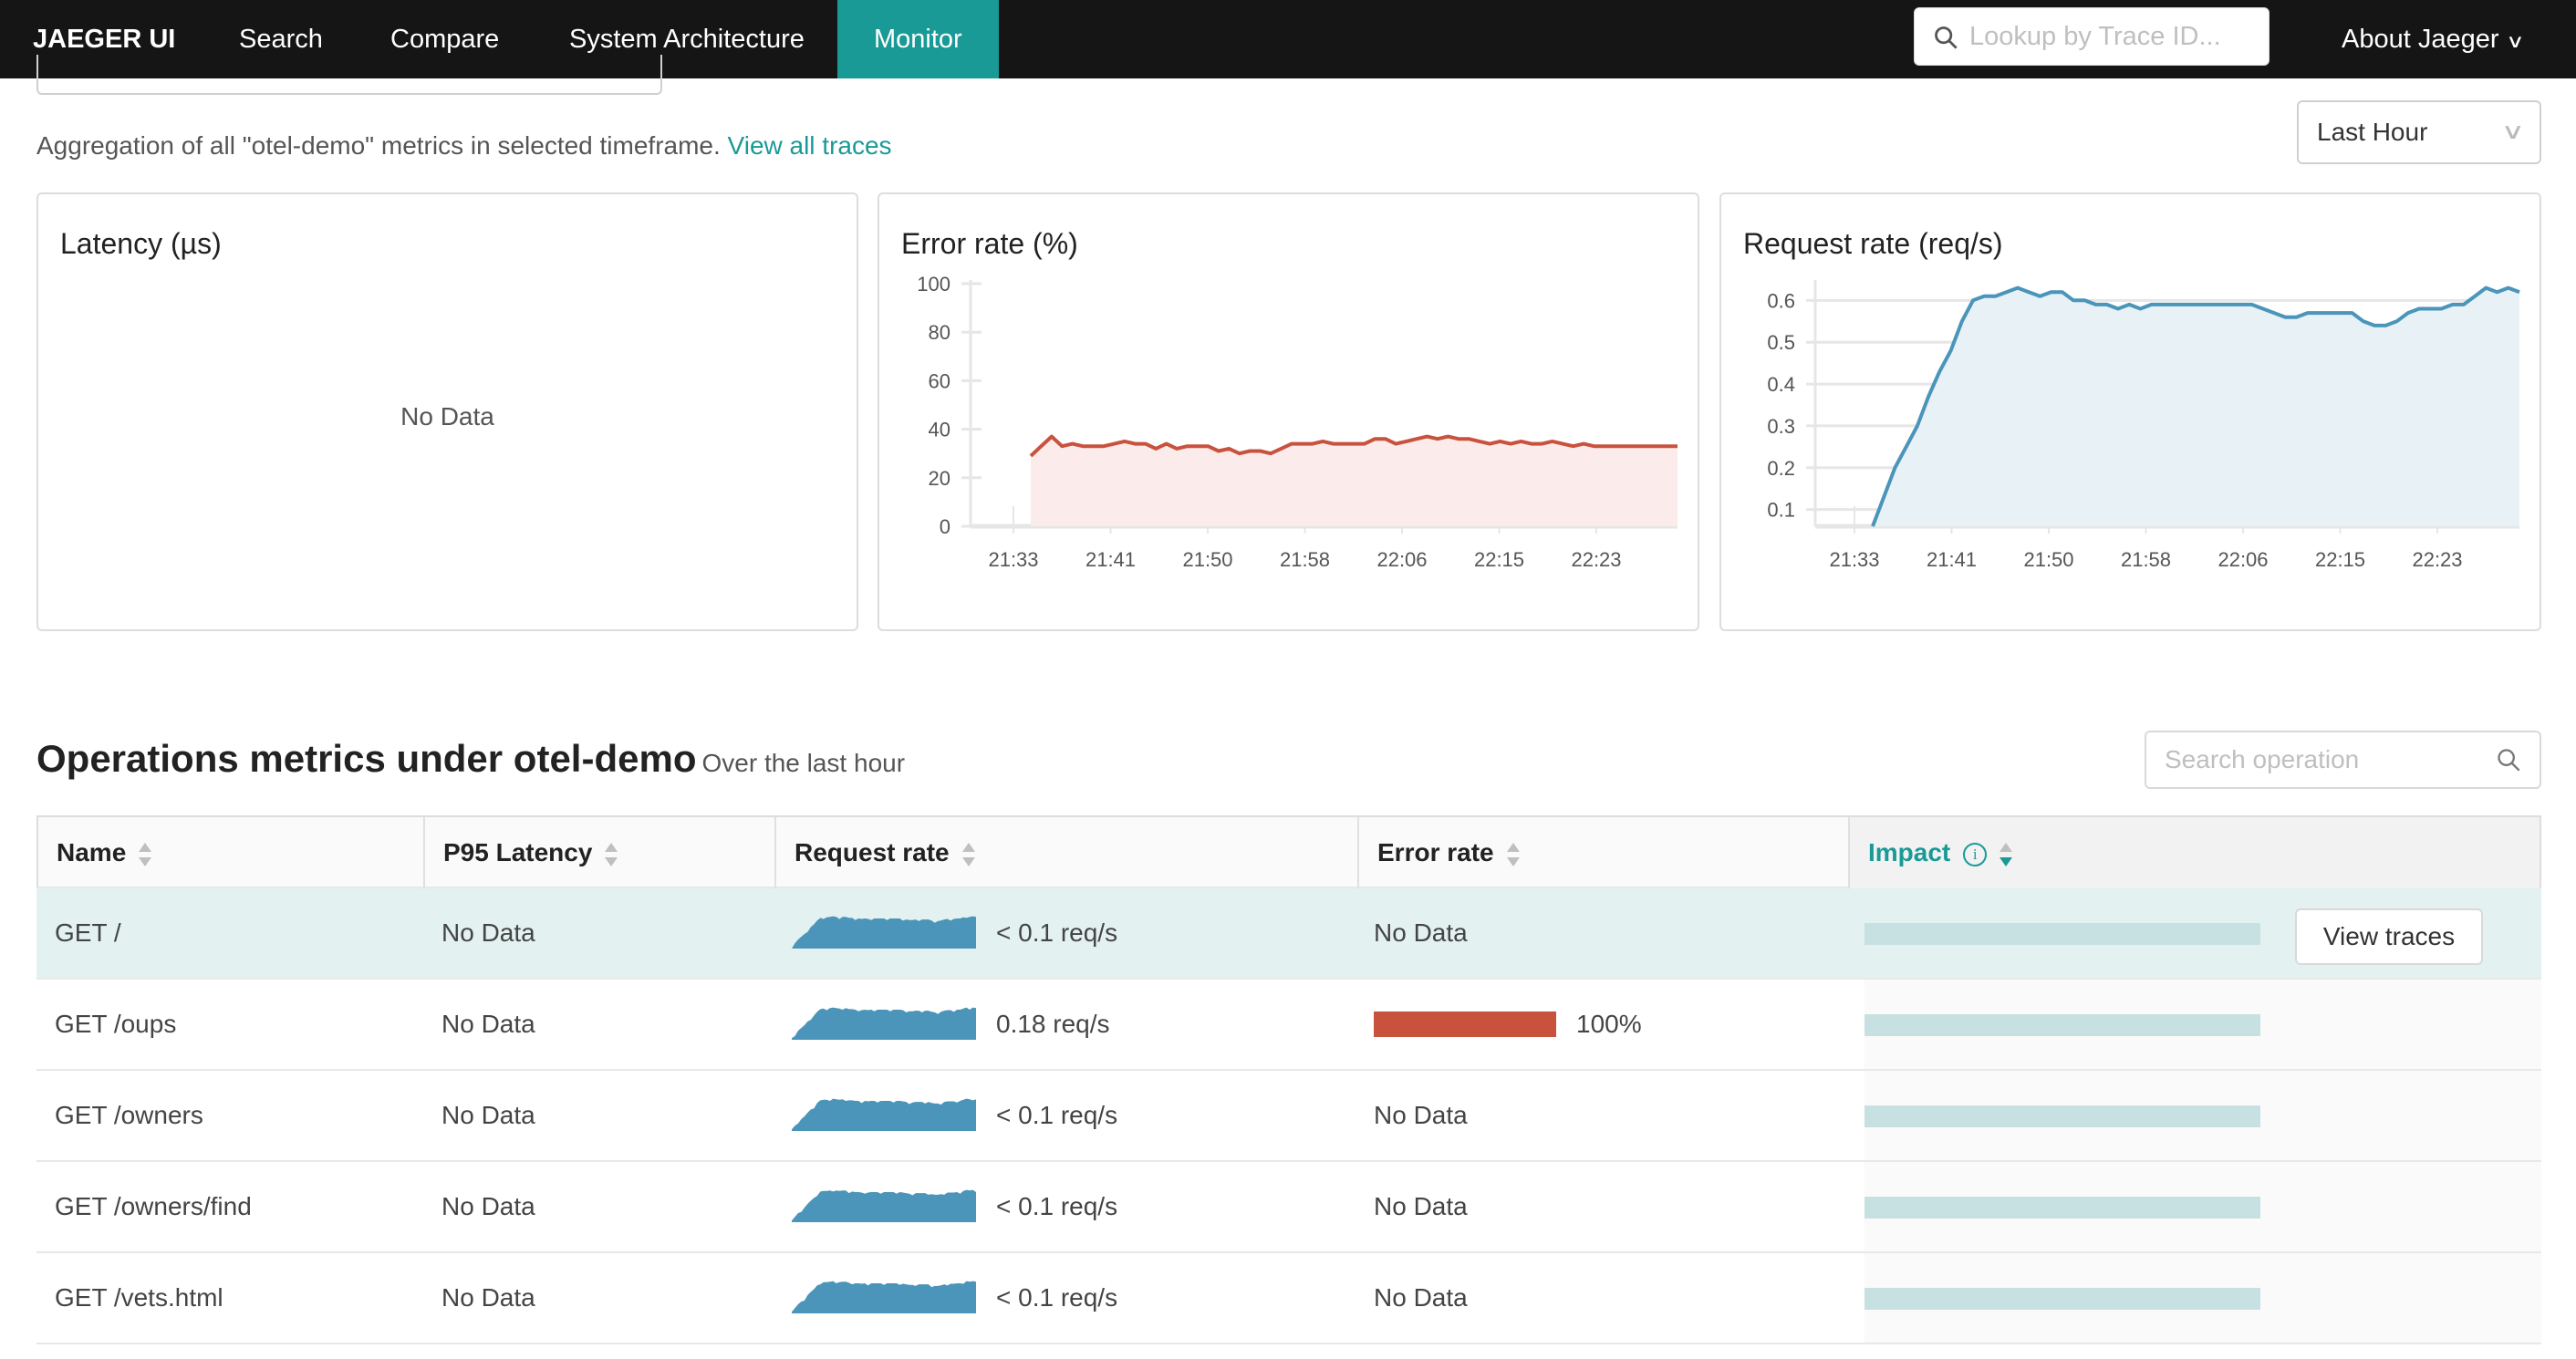 This screenshot has width=2576, height=1359. What do you see at coordinates (918, 39) in the screenshot?
I see `nav-monitor: Monitor` at bounding box center [918, 39].